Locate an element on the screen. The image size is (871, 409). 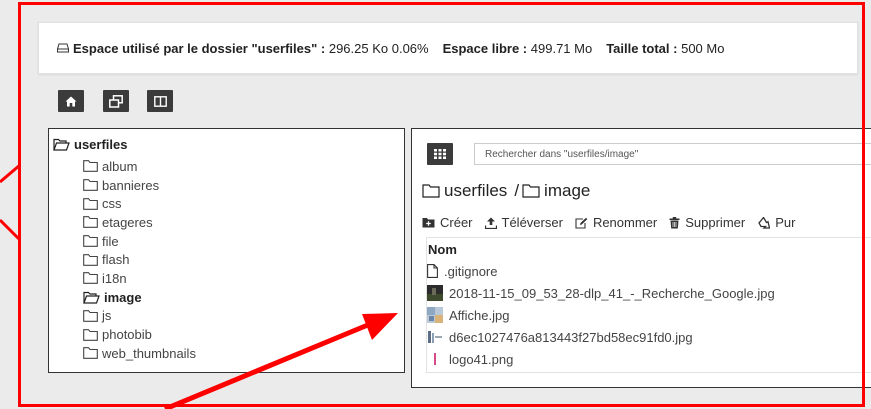
delete-button: Supprimer is located at coordinates (707, 222).